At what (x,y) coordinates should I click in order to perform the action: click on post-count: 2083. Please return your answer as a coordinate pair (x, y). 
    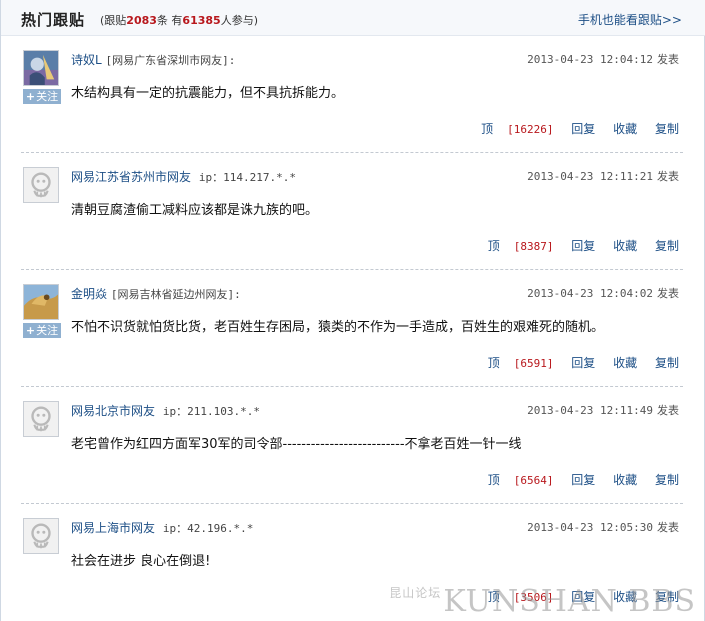
    Looking at the image, I should click on (141, 20).